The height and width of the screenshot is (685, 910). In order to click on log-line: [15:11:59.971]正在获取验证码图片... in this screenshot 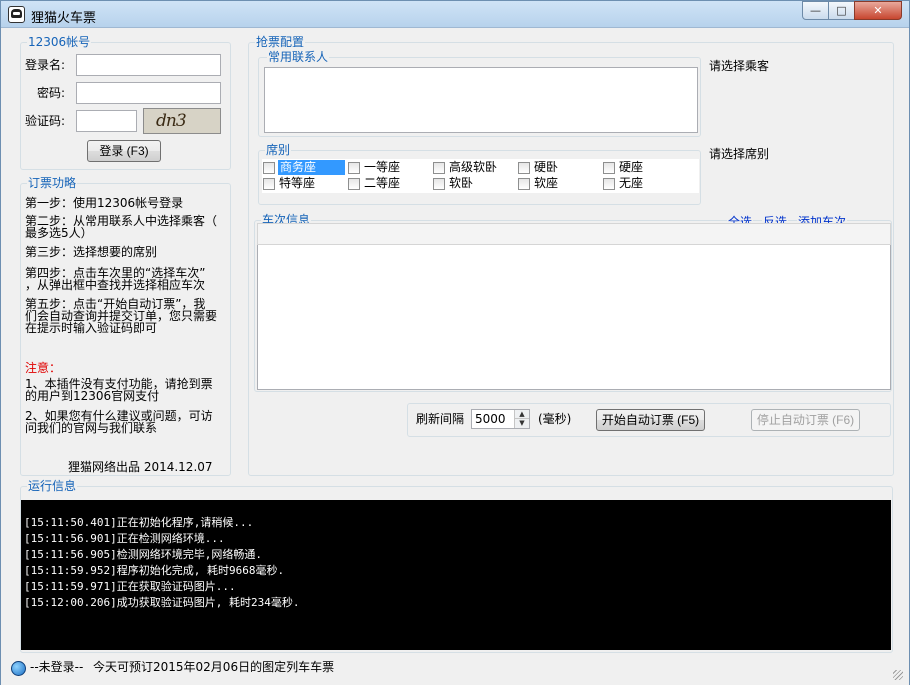, I will do `click(130, 586)`.